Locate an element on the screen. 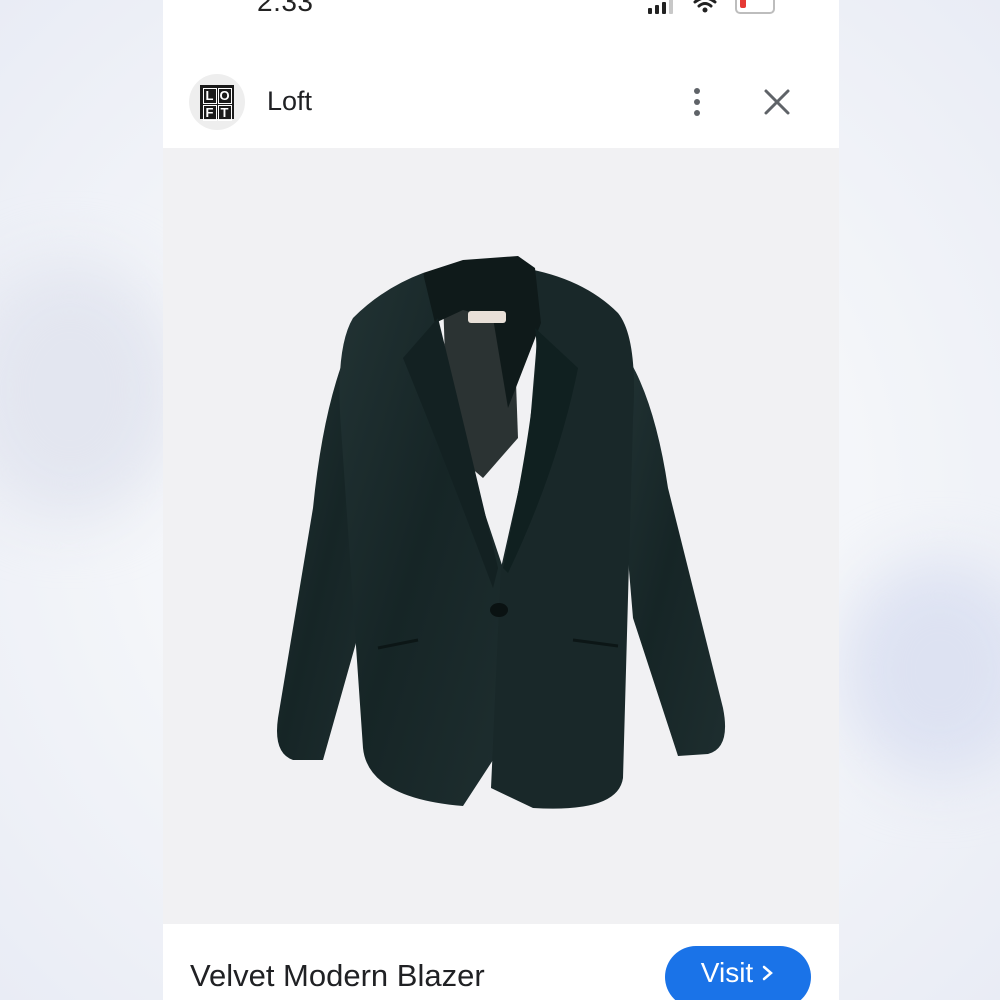 This screenshot has height=1000, width=1000. result-header: L O F T Loft is located at coordinates (501, 103).